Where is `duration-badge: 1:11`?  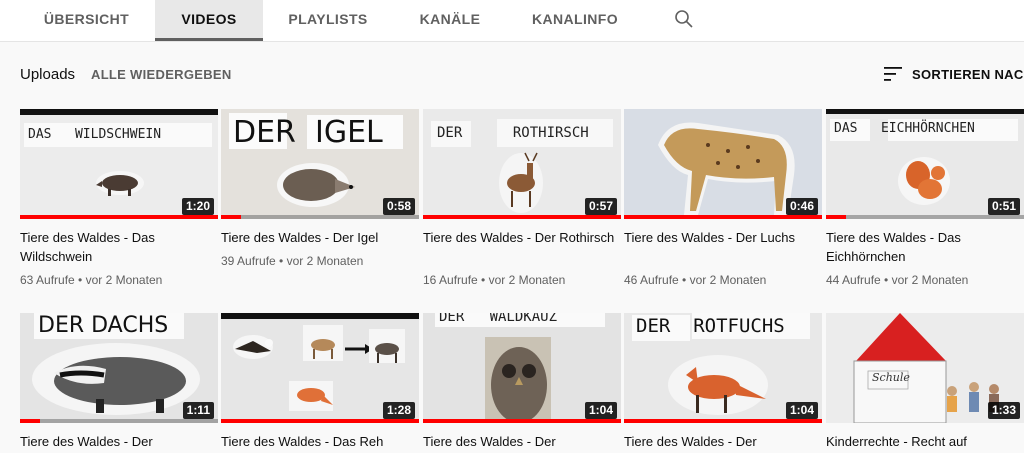
duration-badge: 1:11 is located at coordinates (198, 410).